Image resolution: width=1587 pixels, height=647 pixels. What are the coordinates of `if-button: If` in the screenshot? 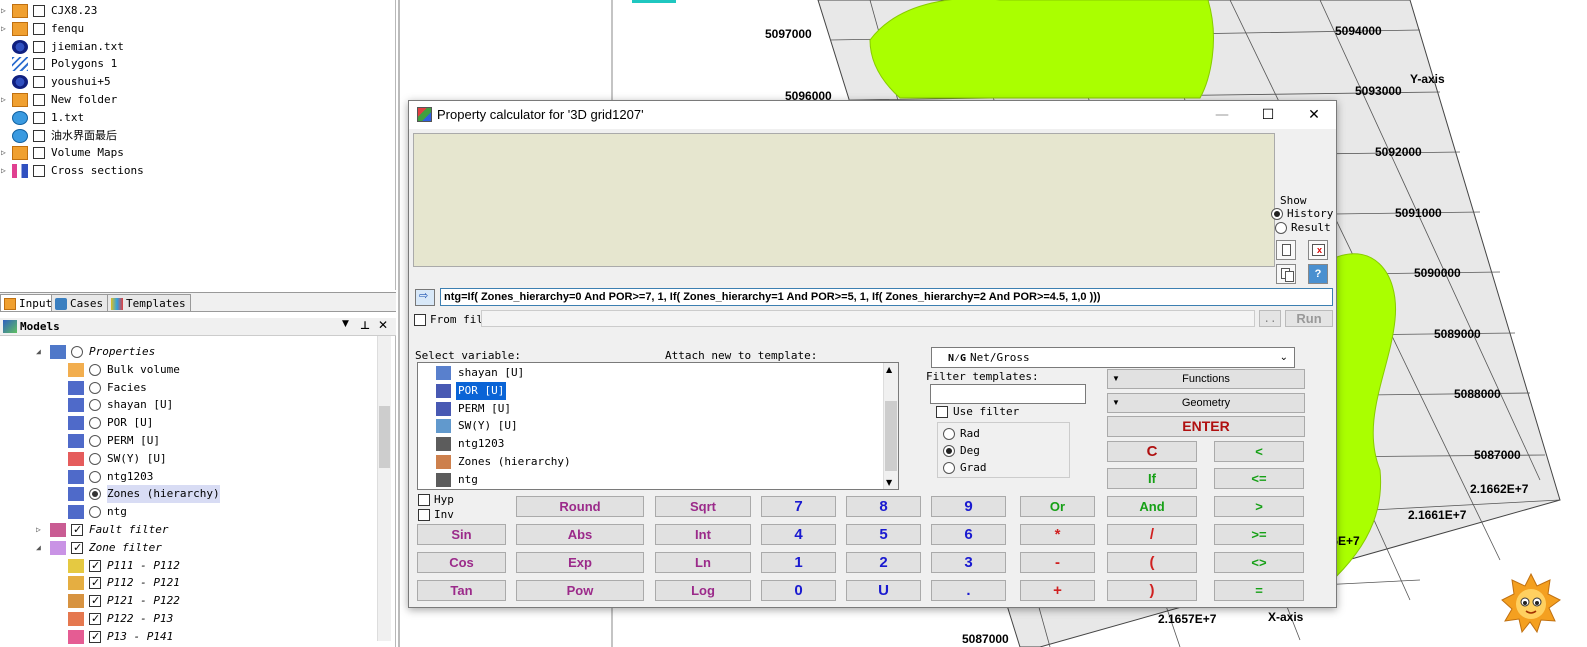 It's located at (1152, 478).